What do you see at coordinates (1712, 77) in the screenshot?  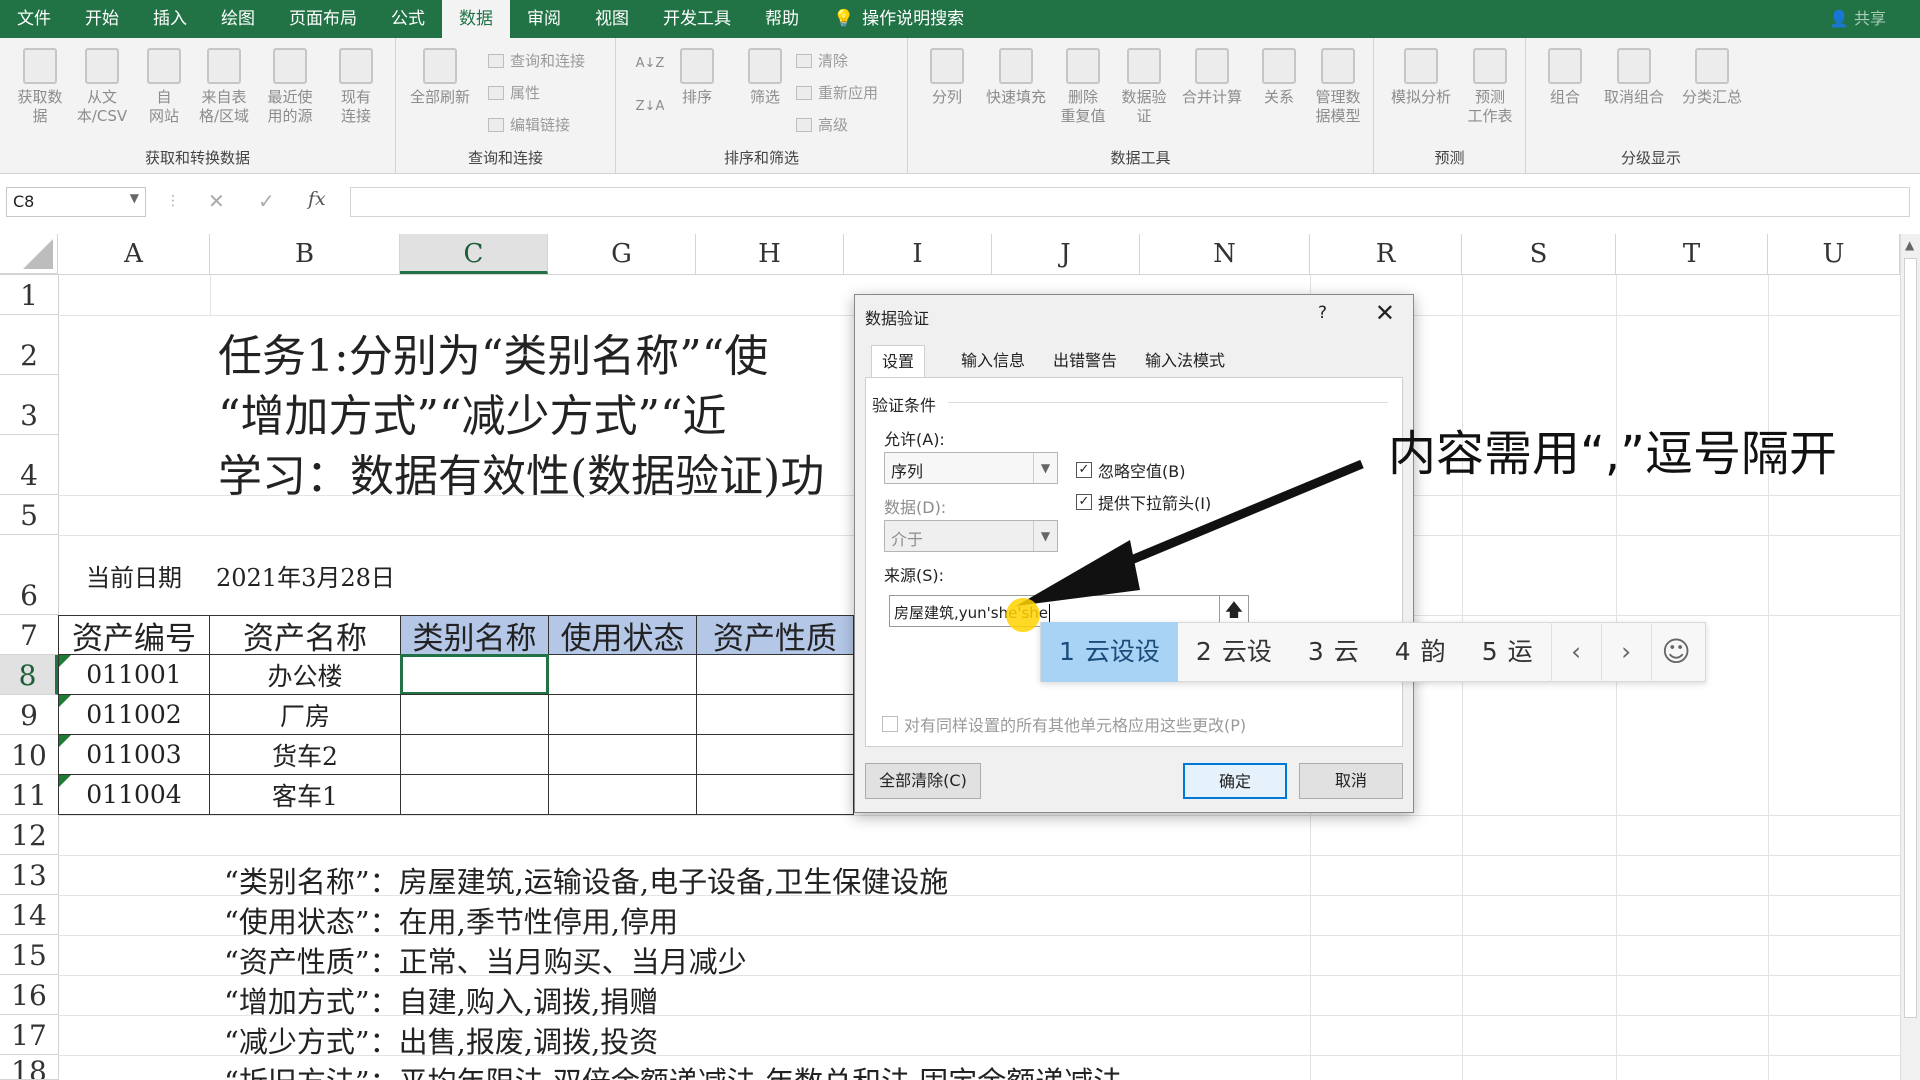 I see `subtotal-button: 分类汇总` at bounding box center [1712, 77].